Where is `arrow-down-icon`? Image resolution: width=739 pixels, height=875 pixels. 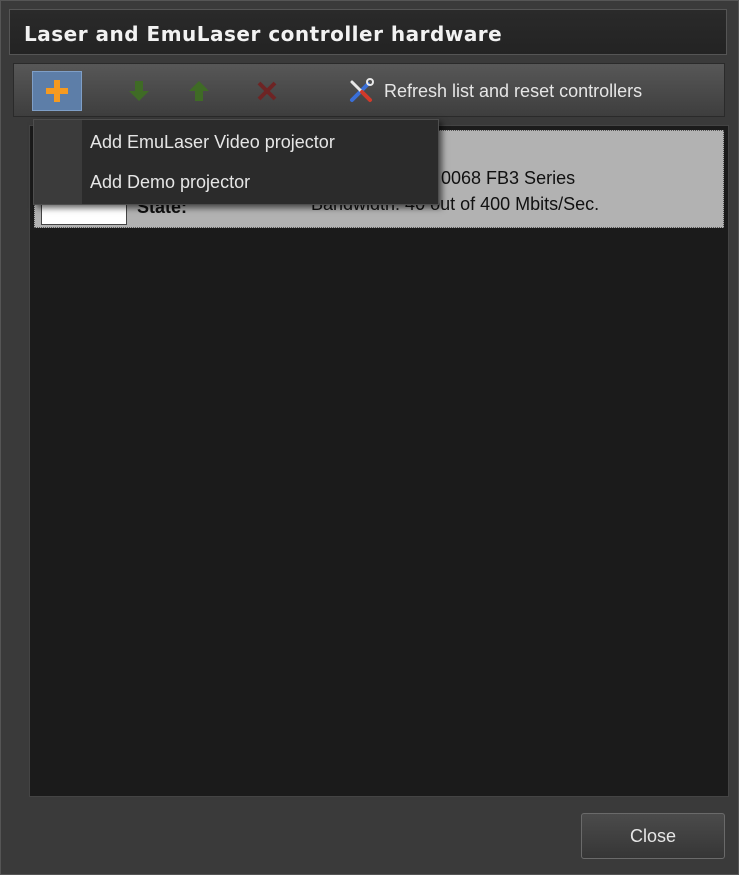
arrow-down-icon is located at coordinates (139, 91).